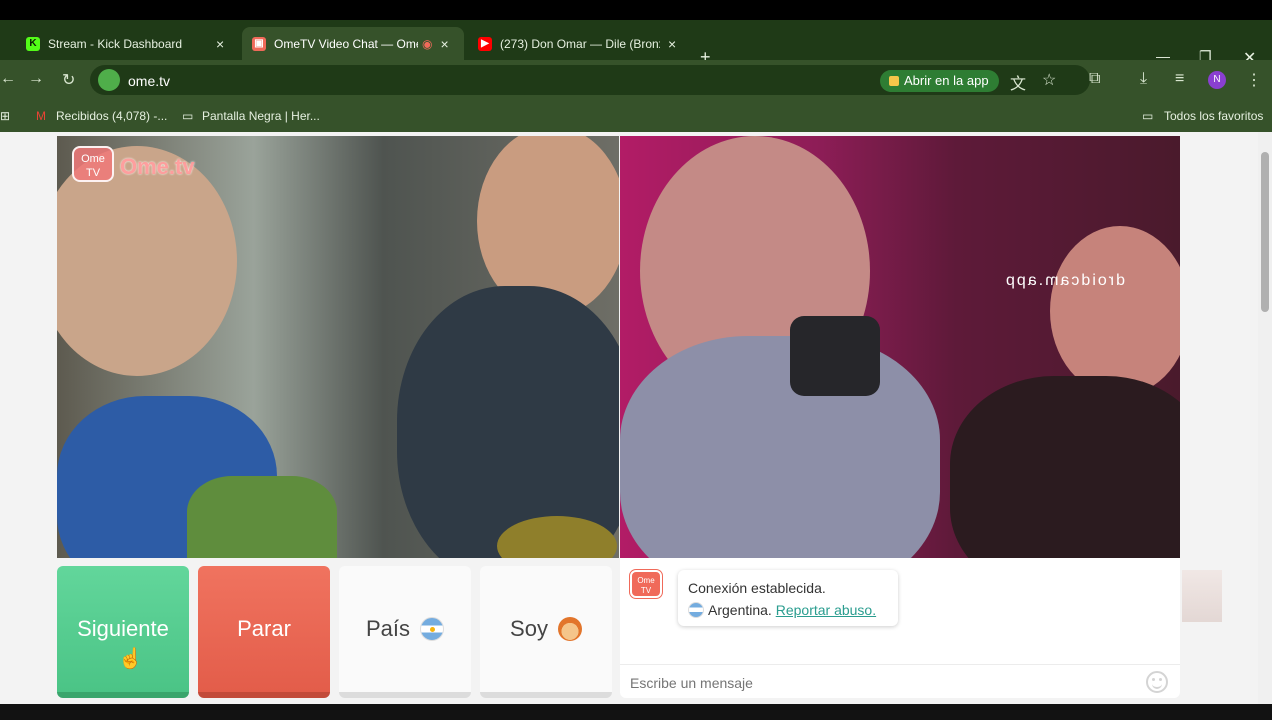  What do you see at coordinates (569, 629) in the screenshot?
I see `boy-avatar-icon` at bounding box center [569, 629].